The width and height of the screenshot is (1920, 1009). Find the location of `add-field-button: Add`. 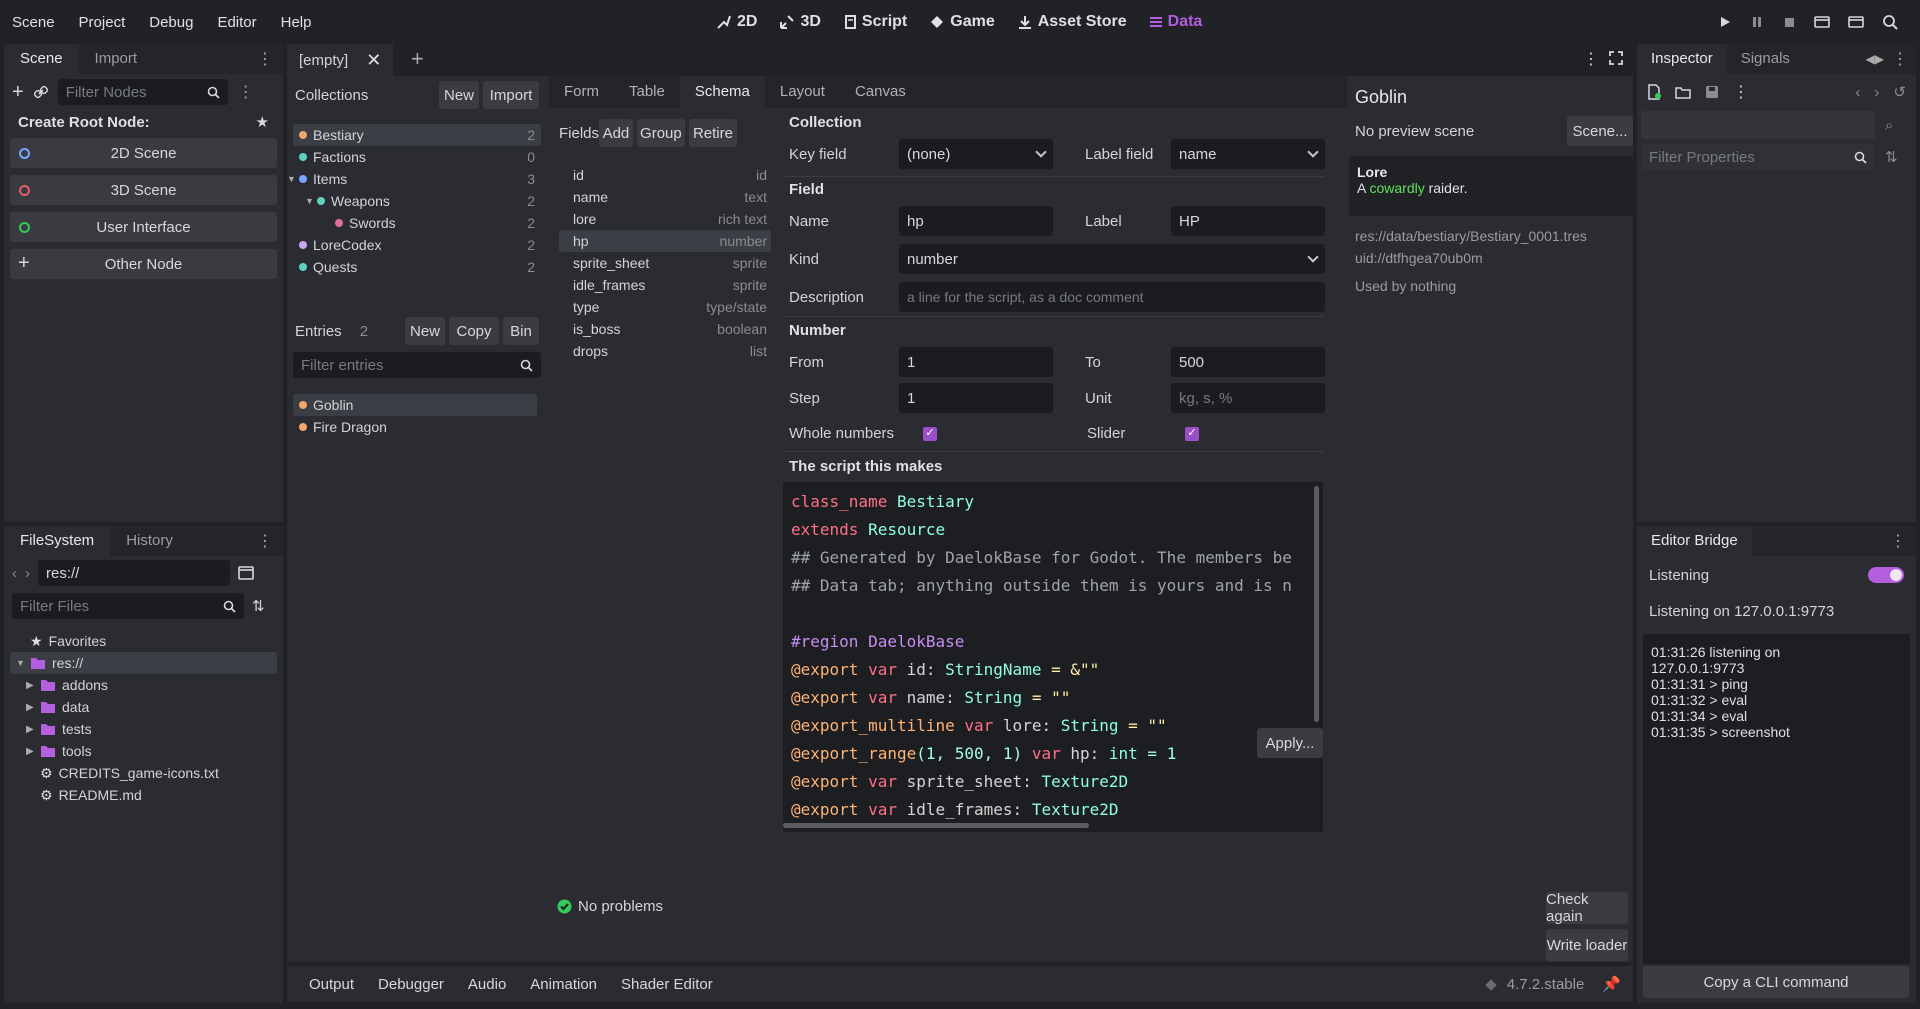

add-field-button: Add is located at coordinates (616, 133).